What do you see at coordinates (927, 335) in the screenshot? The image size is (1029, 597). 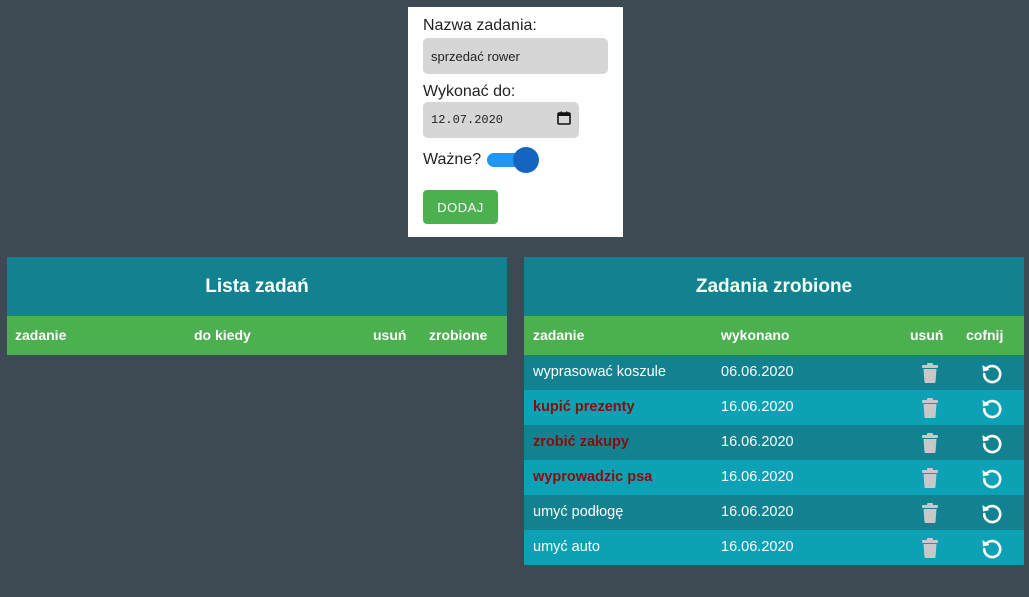 I see `done-col-delete: usuń` at bounding box center [927, 335].